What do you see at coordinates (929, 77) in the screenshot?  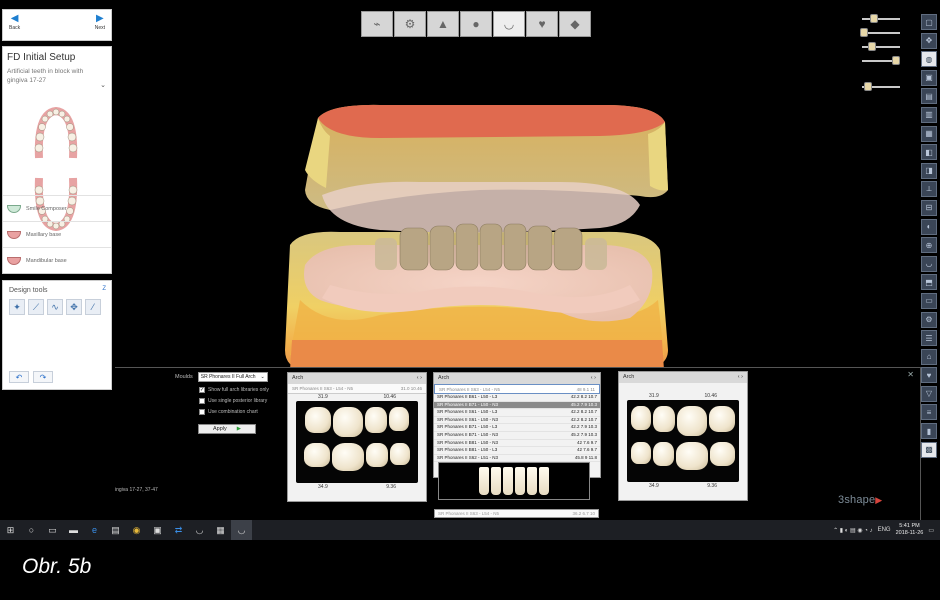 I see `front-view-icon: ▣` at bounding box center [929, 77].